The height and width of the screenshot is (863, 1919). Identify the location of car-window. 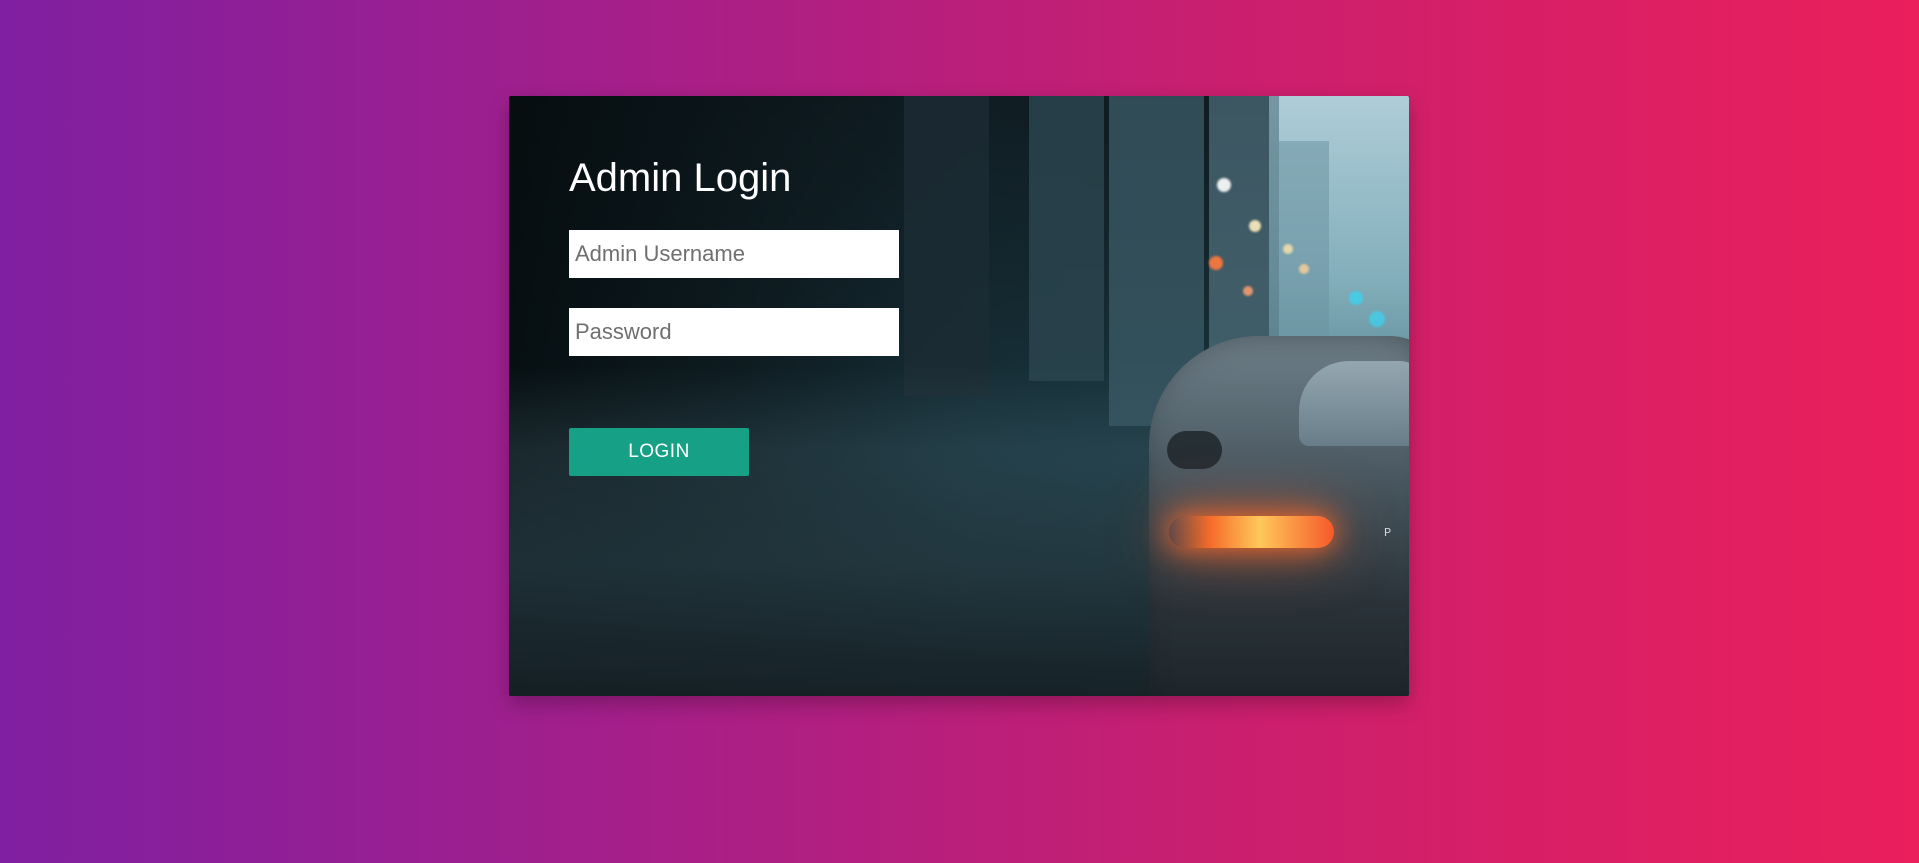
(1354, 403).